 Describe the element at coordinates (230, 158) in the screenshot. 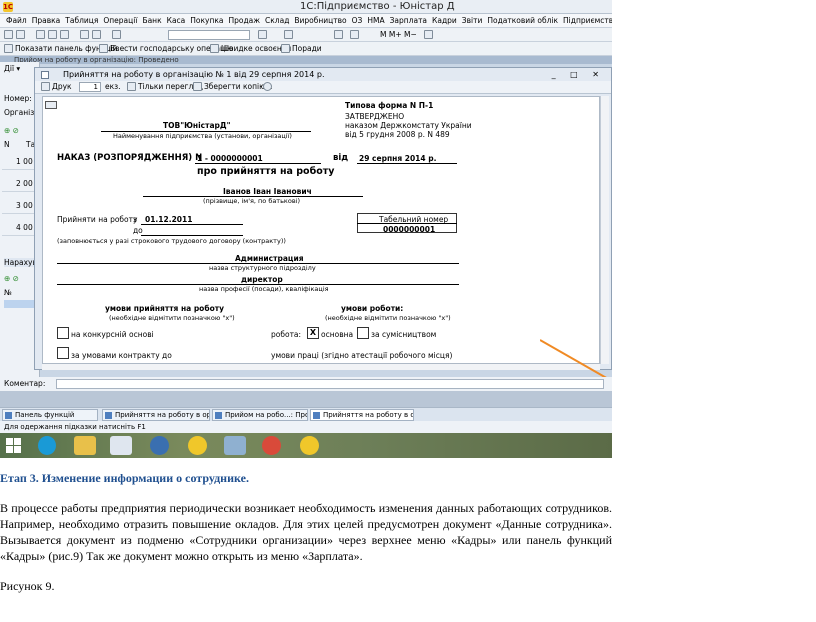

I see `order-number: 1 - 0000000001` at that location.